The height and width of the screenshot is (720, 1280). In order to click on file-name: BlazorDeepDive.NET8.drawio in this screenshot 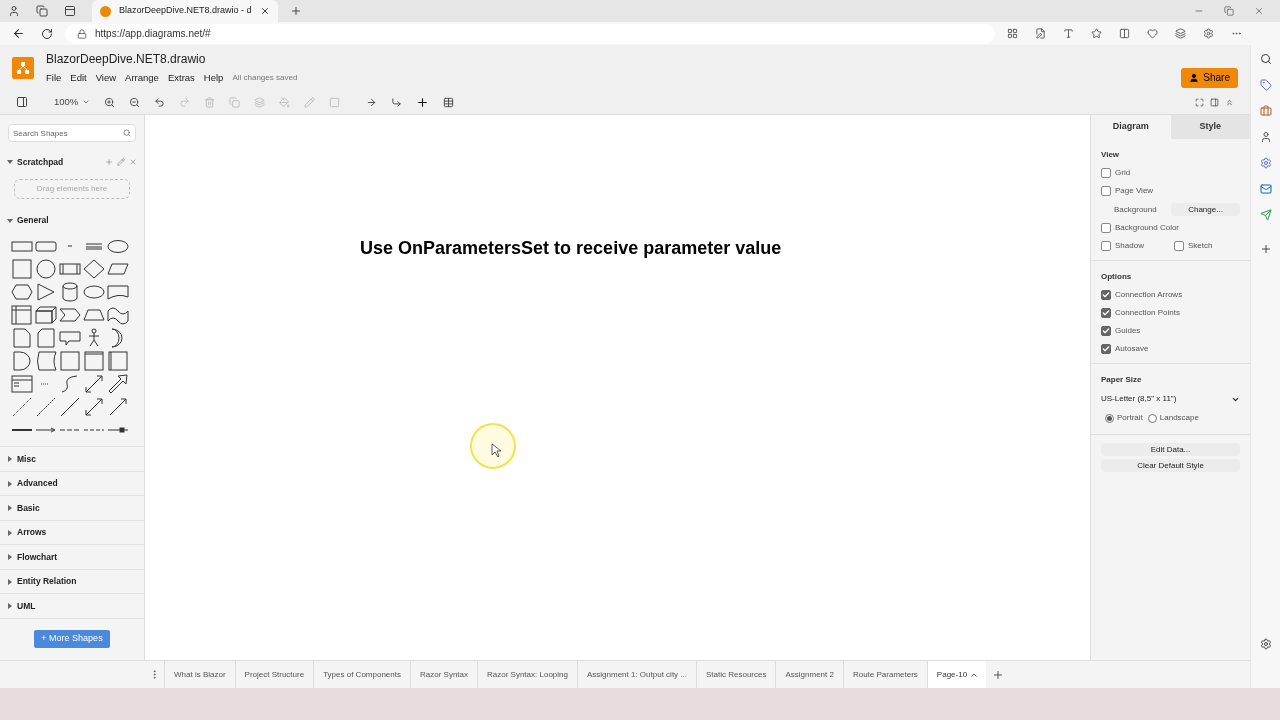, I will do `click(172, 58)`.